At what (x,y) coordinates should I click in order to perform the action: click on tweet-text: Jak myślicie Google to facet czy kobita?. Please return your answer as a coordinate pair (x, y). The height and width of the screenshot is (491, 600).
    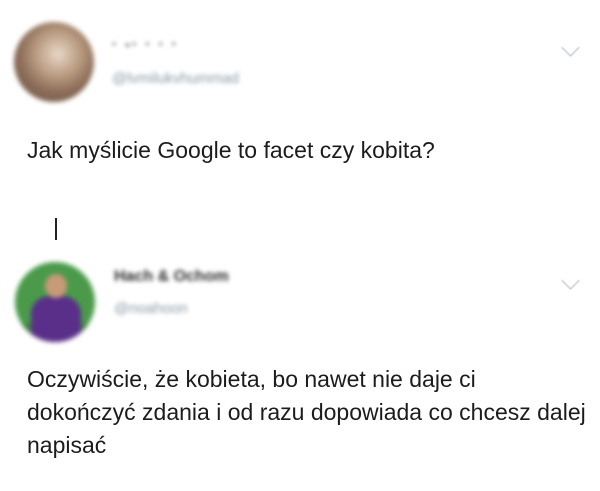
    Looking at the image, I should click on (231, 150).